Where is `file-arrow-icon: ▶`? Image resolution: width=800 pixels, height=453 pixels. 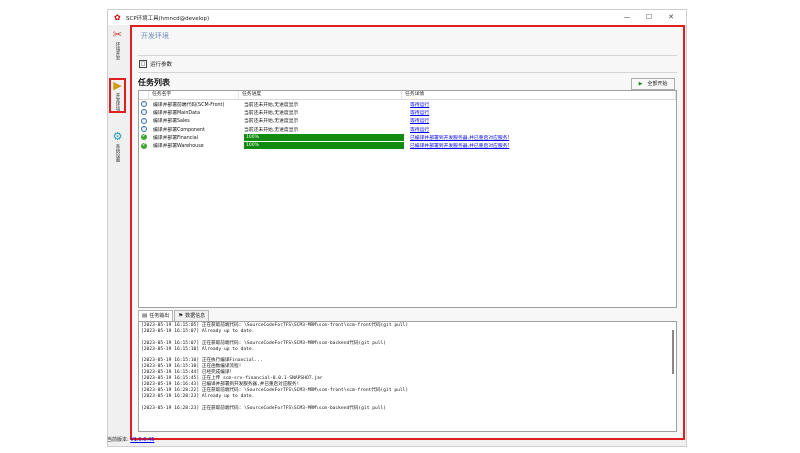 file-arrow-icon: ▶ is located at coordinates (117, 85).